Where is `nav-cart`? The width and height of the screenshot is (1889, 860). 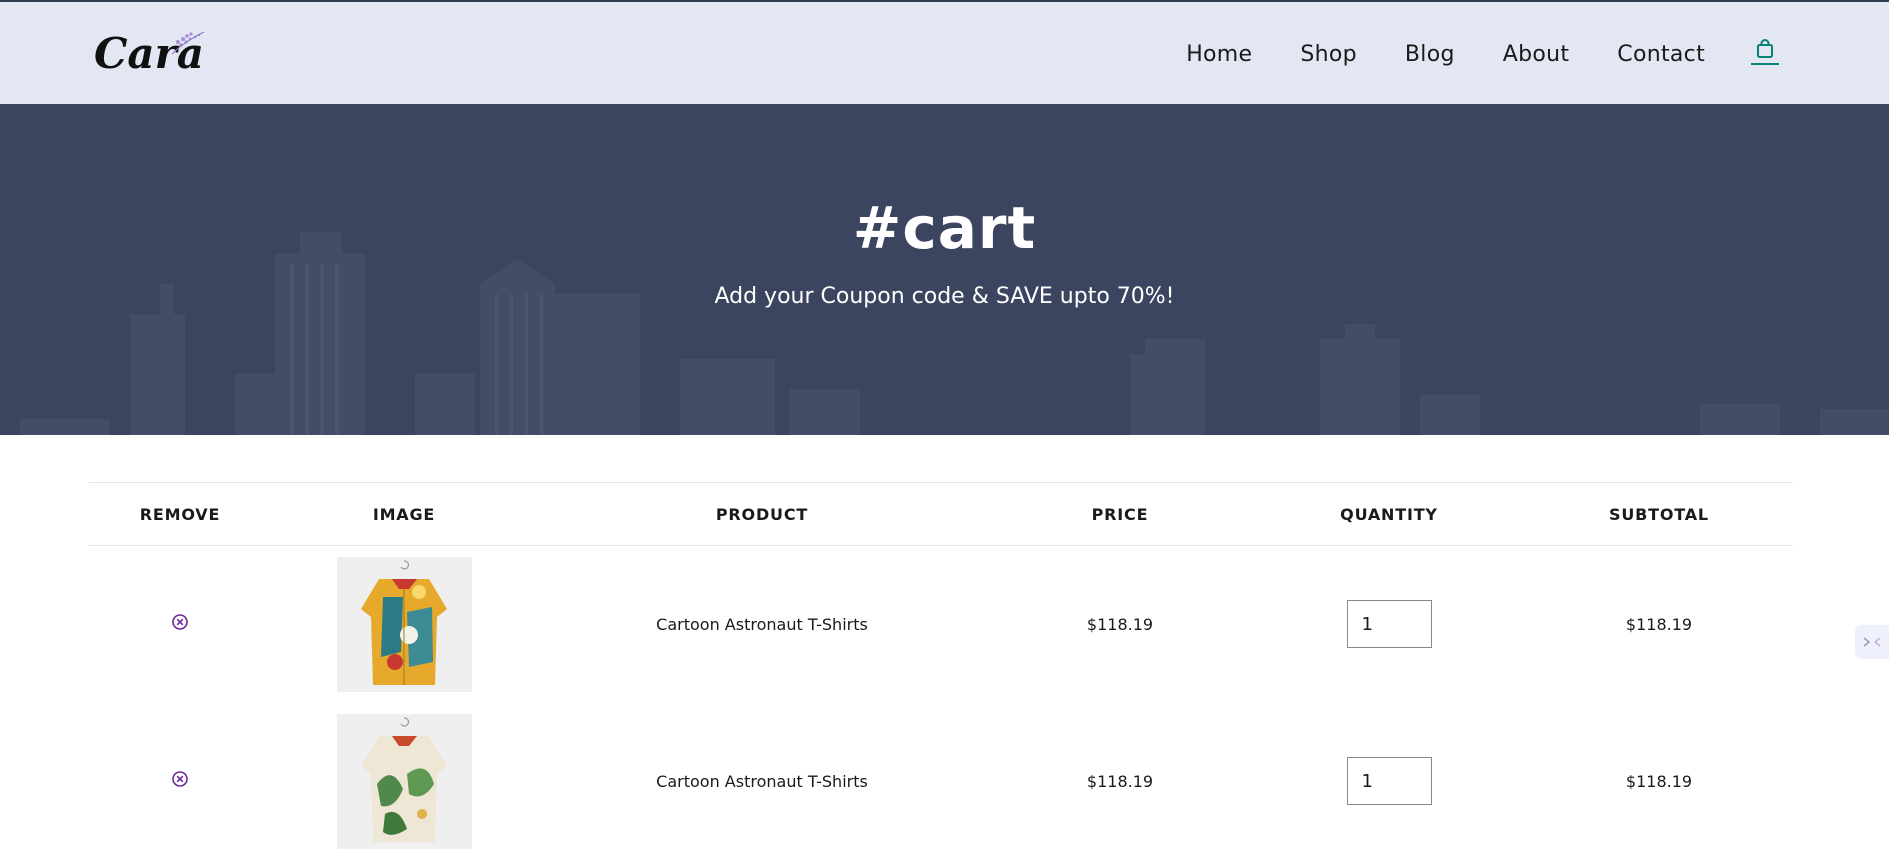 nav-cart is located at coordinates (1765, 54).